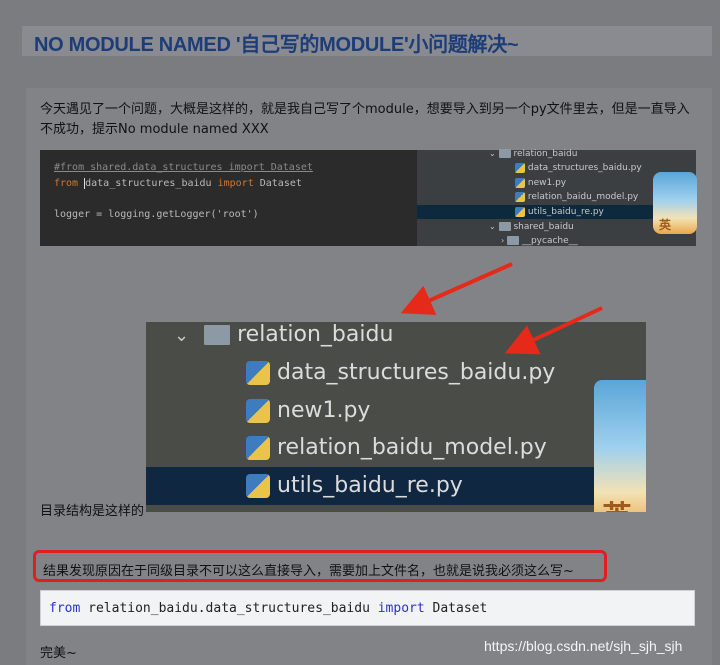 This screenshot has width=720, height=665. I want to click on ending-text: 完美~, so click(58, 653).